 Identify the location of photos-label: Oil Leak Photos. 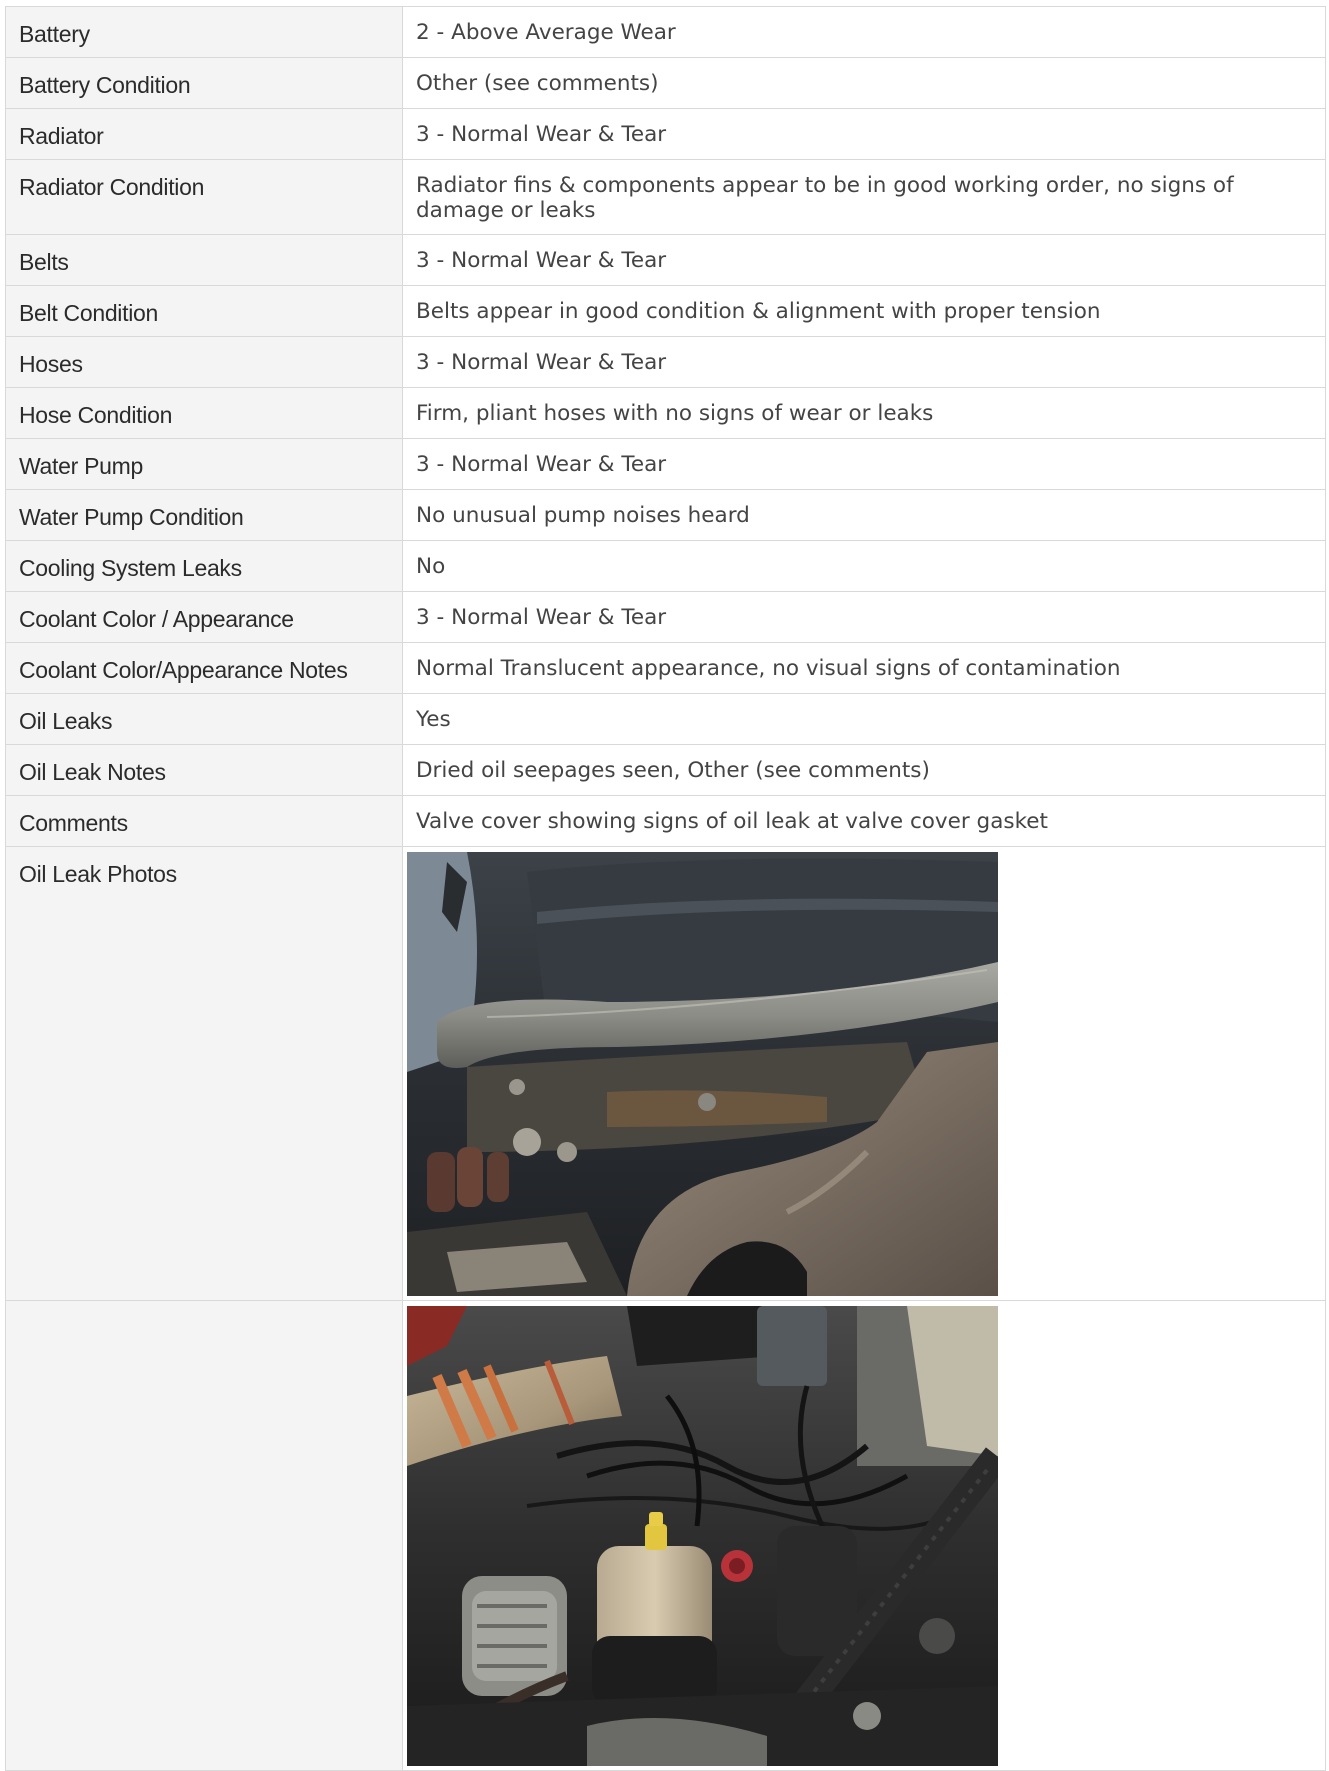
(204, 1073).